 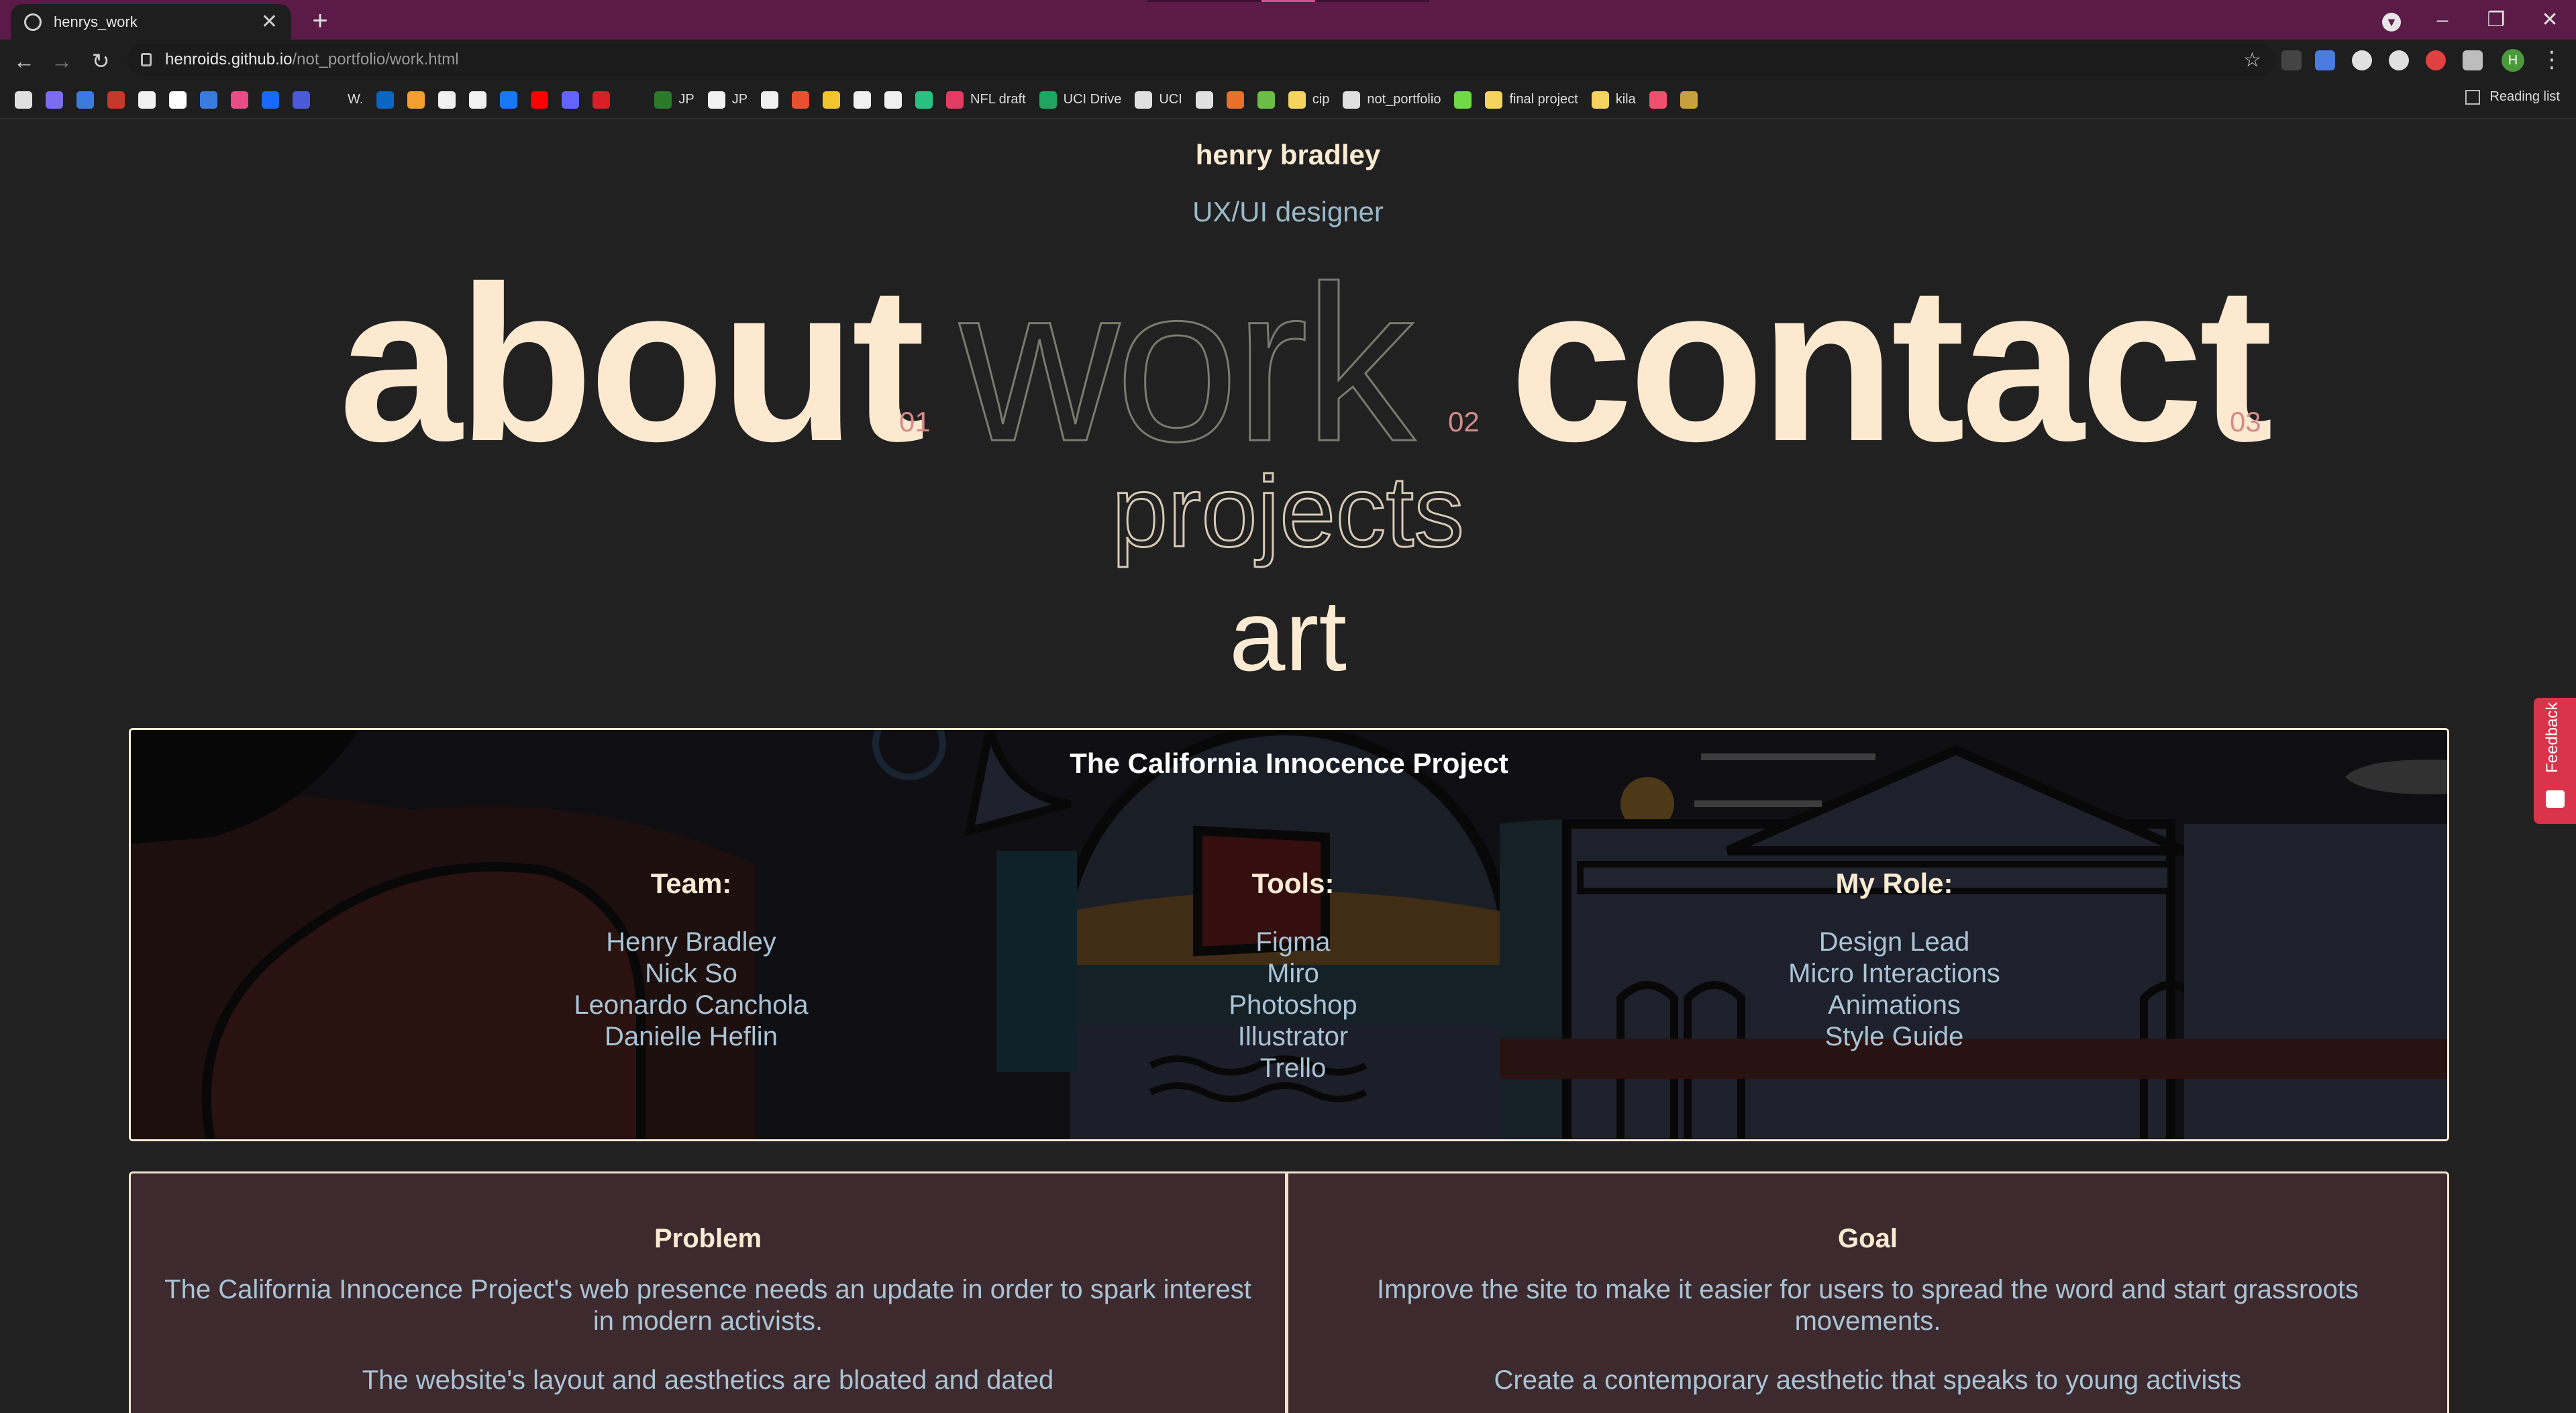 I want to click on profile-avatar: H, so click(x=2513, y=60).